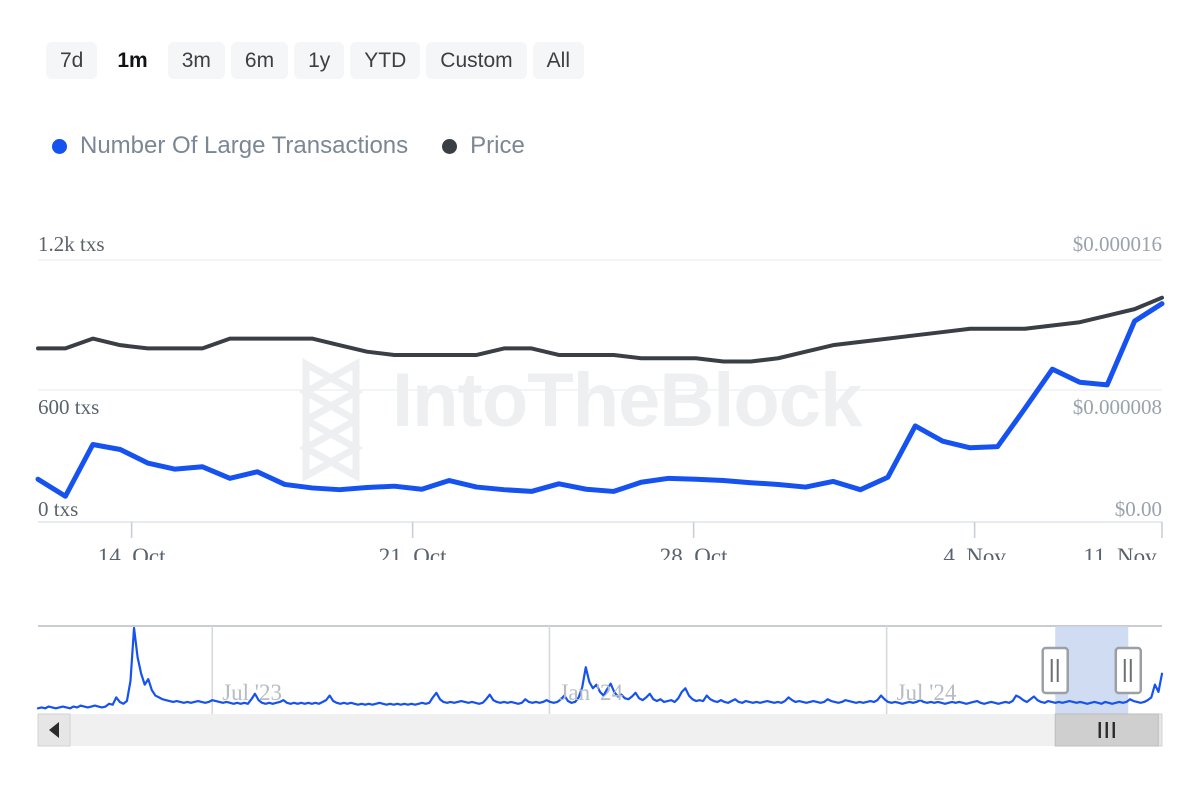 This screenshot has height=800, width=1200. I want to click on chart-legend: Number Of Large Transactions Price, so click(288, 146).